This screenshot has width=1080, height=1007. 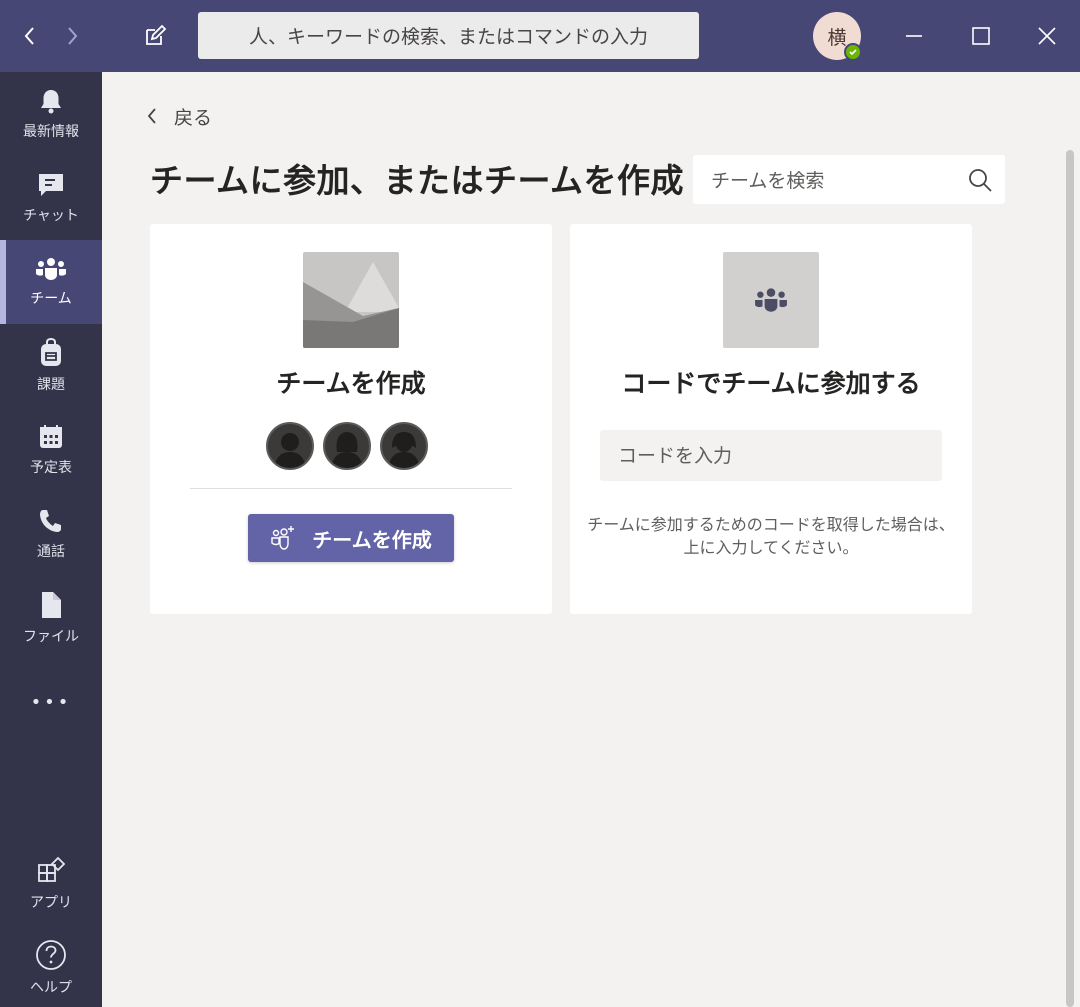 What do you see at coordinates (283, 538) in the screenshot?
I see `add-team-icon` at bounding box center [283, 538].